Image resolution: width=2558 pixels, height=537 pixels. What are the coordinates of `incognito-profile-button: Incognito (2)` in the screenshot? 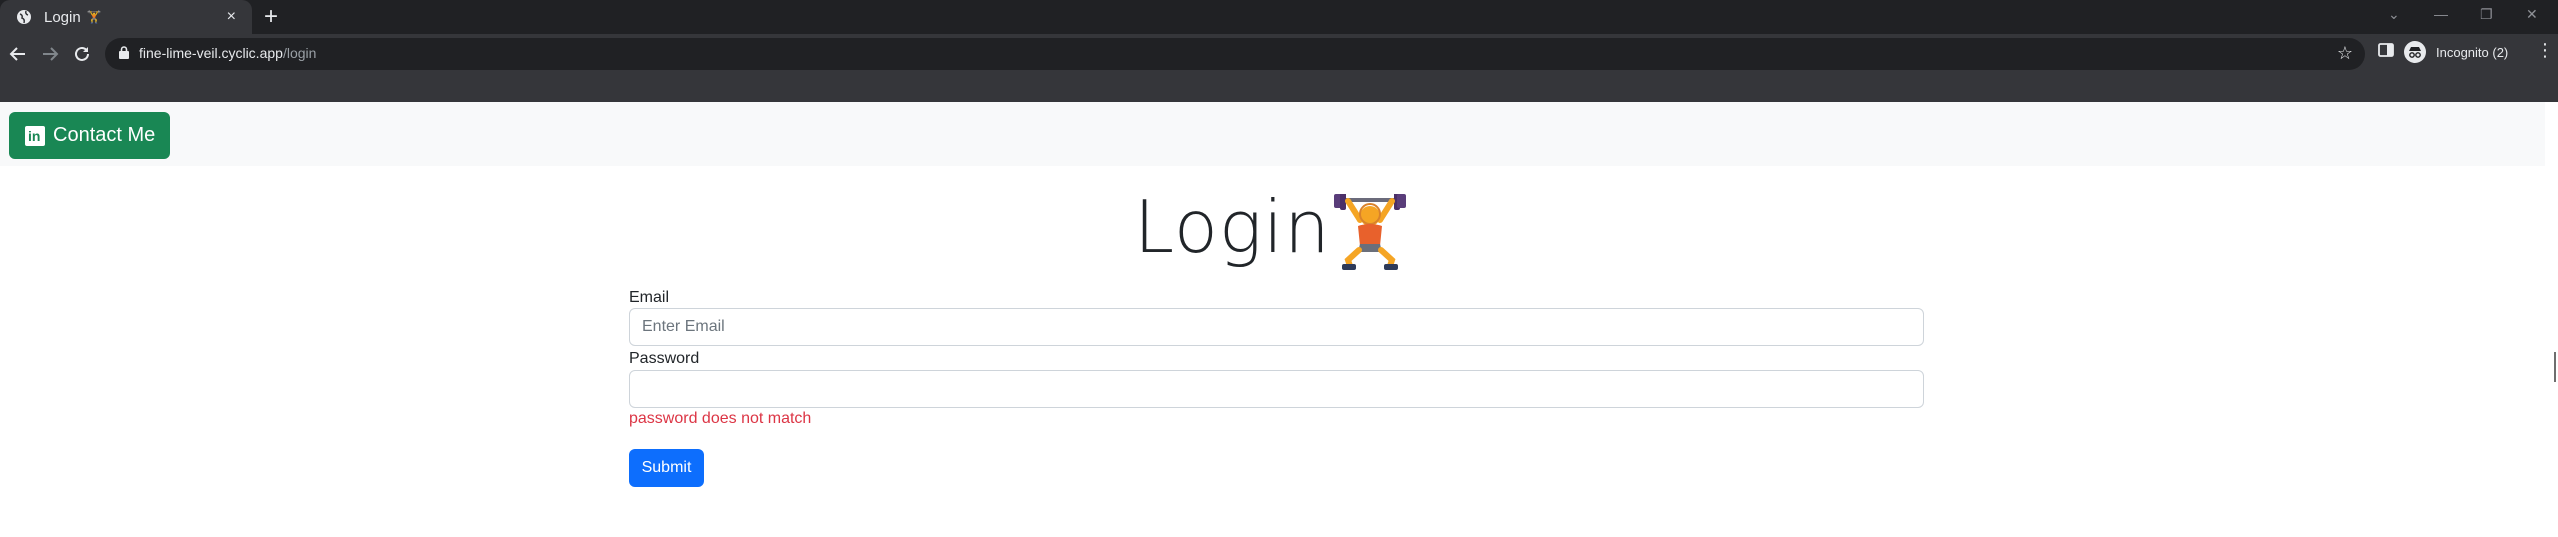 It's located at (2456, 52).